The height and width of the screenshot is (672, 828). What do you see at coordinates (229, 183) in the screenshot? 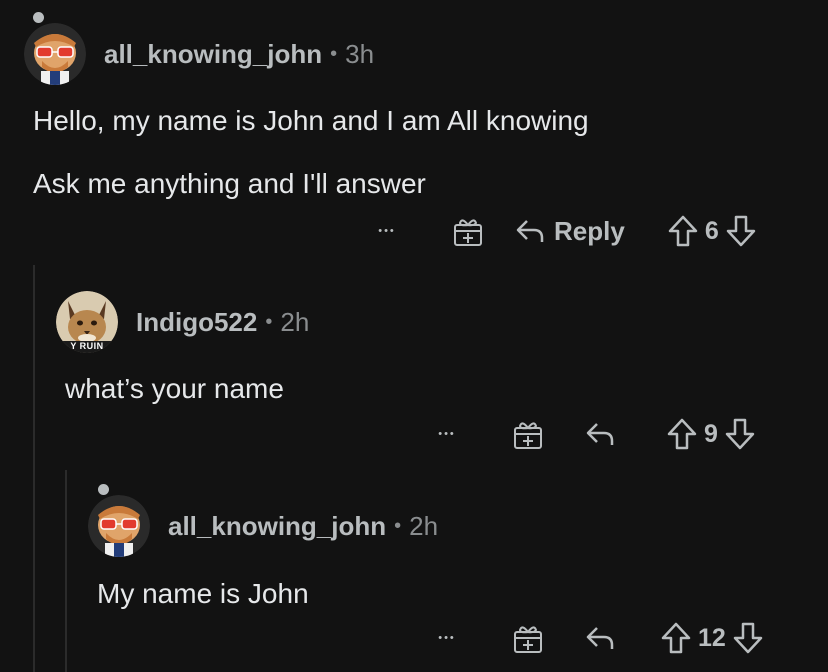
I see `comment-text-line-2: Ask me anything and I'll answer` at bounding box center [229, 183].